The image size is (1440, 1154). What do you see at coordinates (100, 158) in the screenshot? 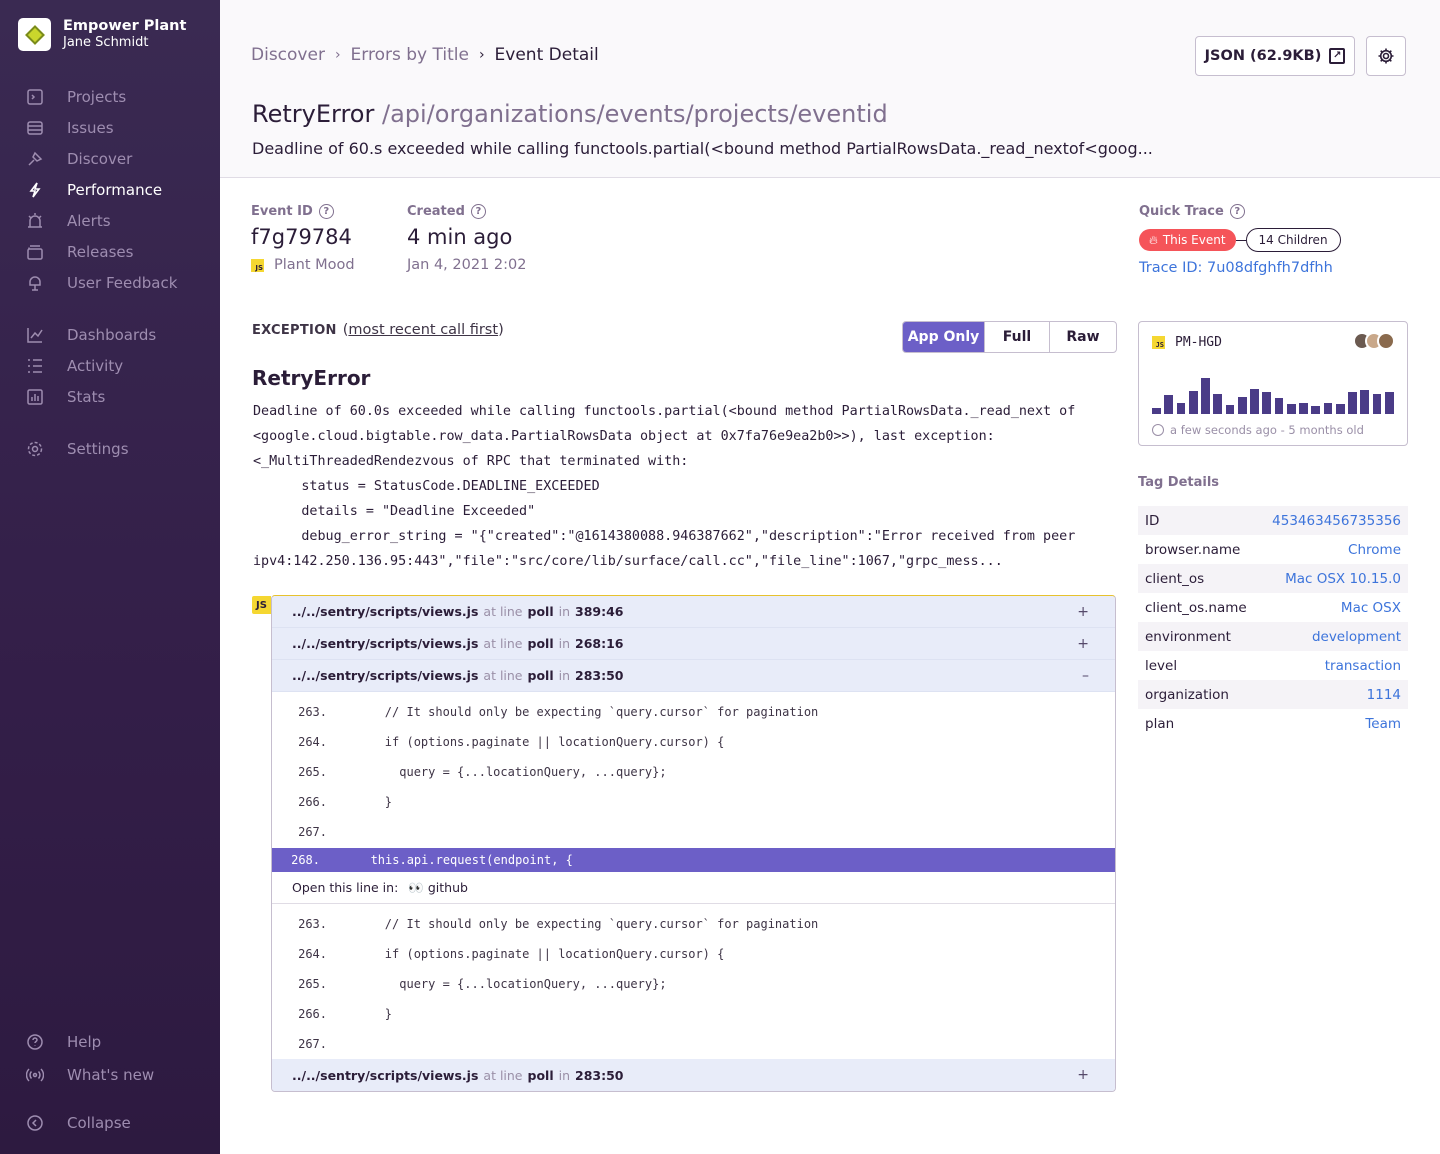
I see `sidebar-item-label: Discover` at bounding box center [100, 158].